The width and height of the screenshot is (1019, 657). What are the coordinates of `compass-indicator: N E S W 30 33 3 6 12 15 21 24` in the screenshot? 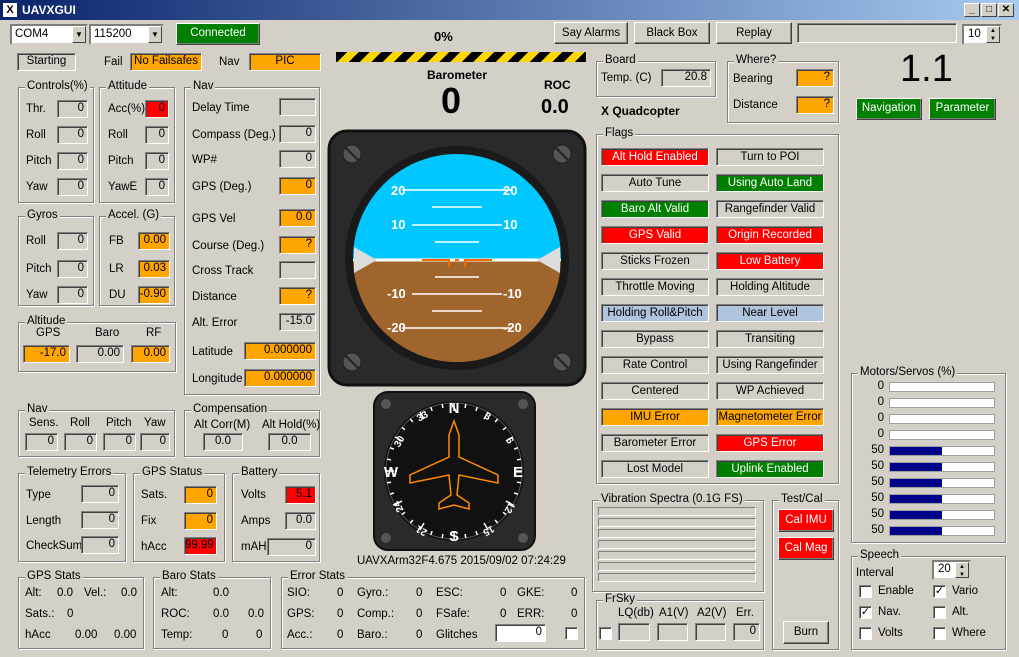 It's located at (454, 471).